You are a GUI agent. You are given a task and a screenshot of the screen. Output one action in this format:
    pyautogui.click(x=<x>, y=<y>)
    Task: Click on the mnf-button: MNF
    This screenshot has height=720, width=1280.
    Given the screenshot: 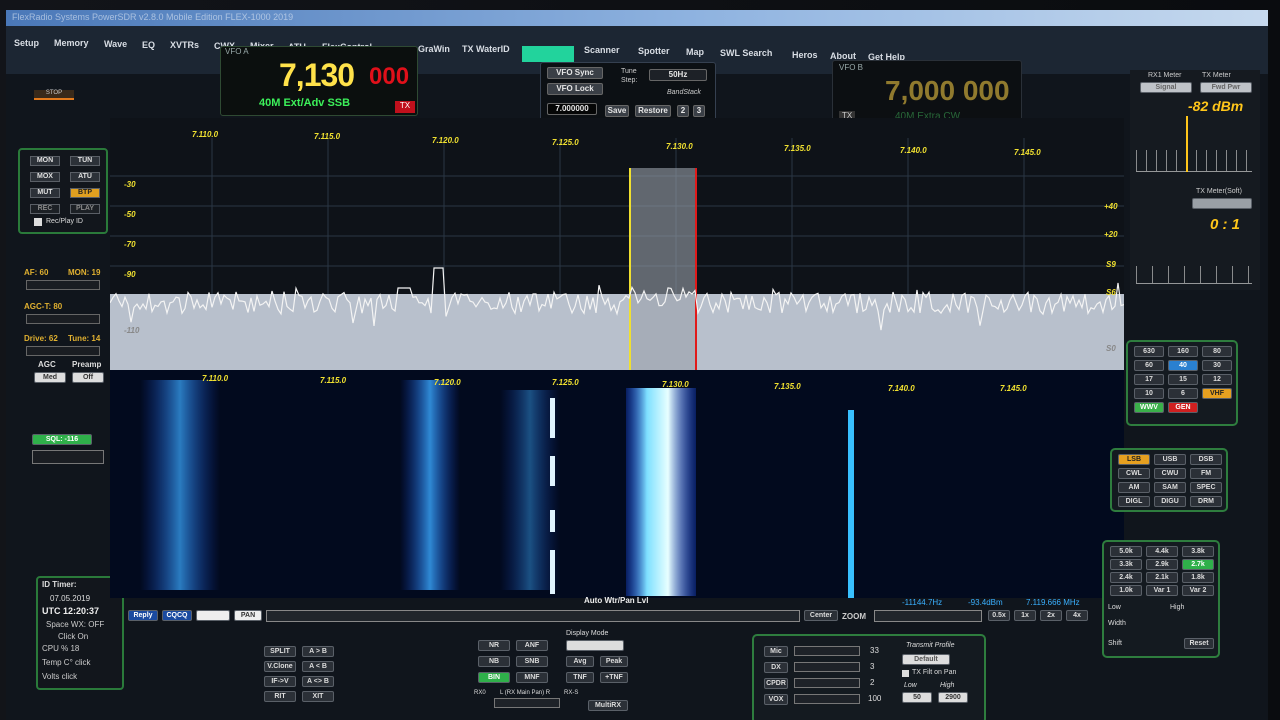 What is the action you would take?
    pyautogui.click(x=532, y=677)
    